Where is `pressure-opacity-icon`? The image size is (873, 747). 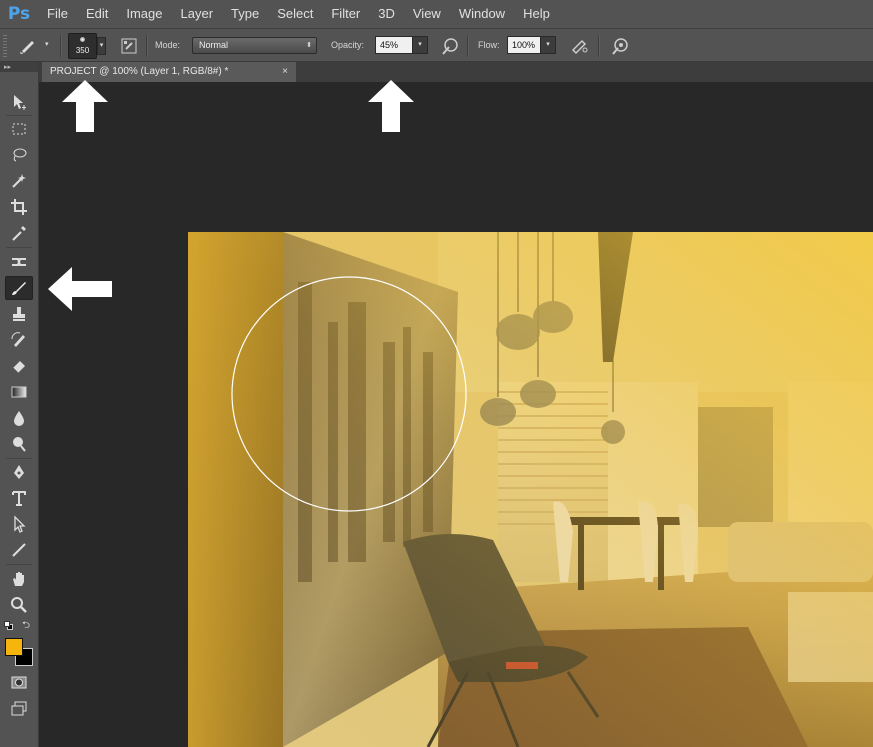
pressure-opacity-icon is located at coordinates (450, 46).